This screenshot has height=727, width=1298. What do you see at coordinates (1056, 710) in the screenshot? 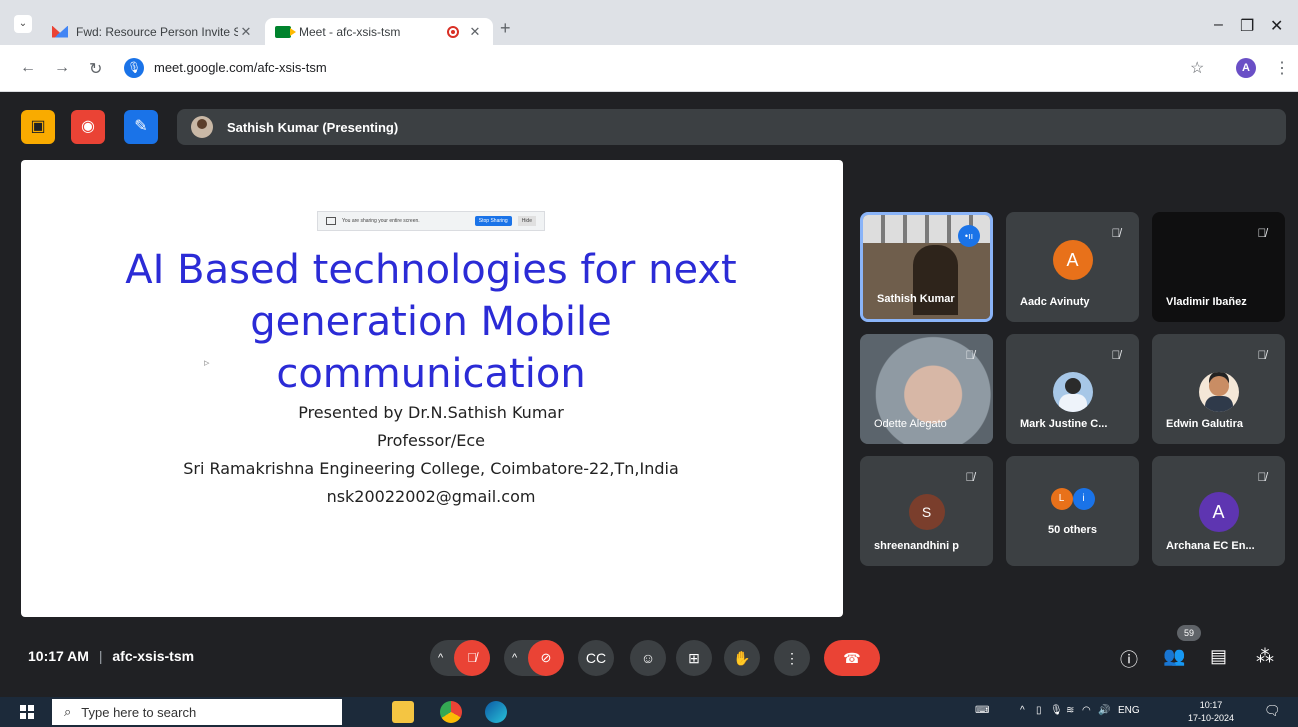
I see `microphone-icon: 🎙` at bounding box center [1056, 710].